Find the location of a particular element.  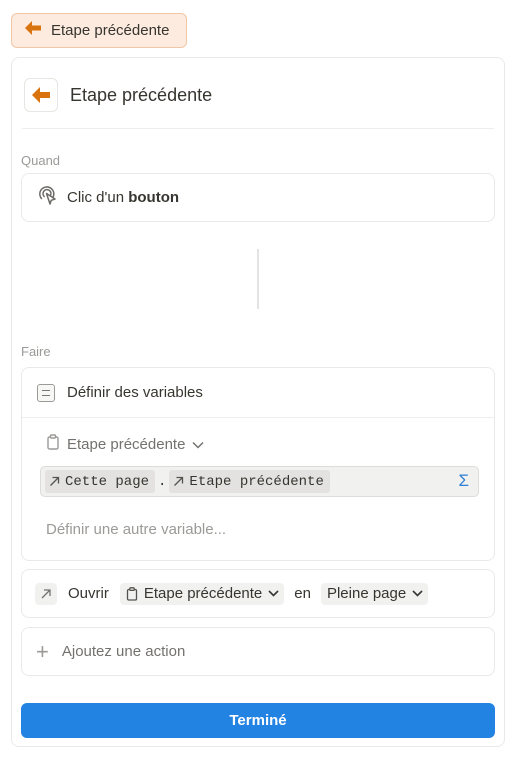

open-connector-label: en is located at coordinates (302, 593).